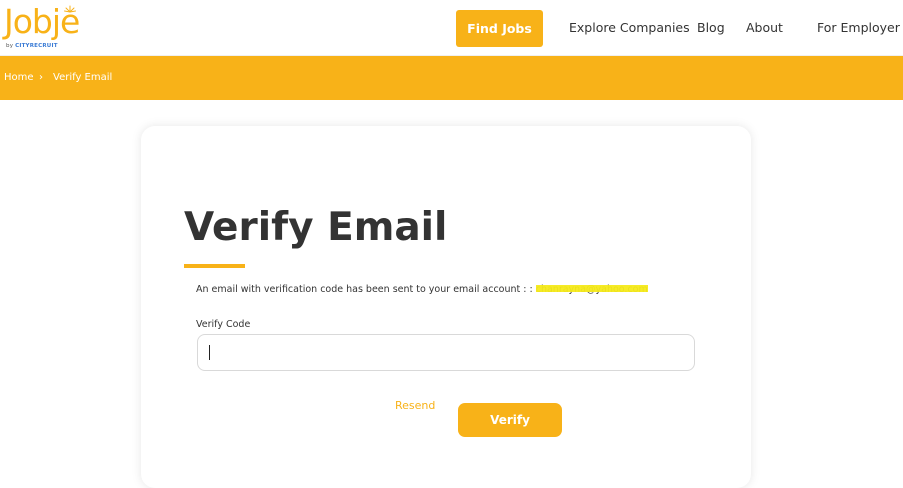  I want to click on find-jobs-button: Find Jobs, so click(499, 28).